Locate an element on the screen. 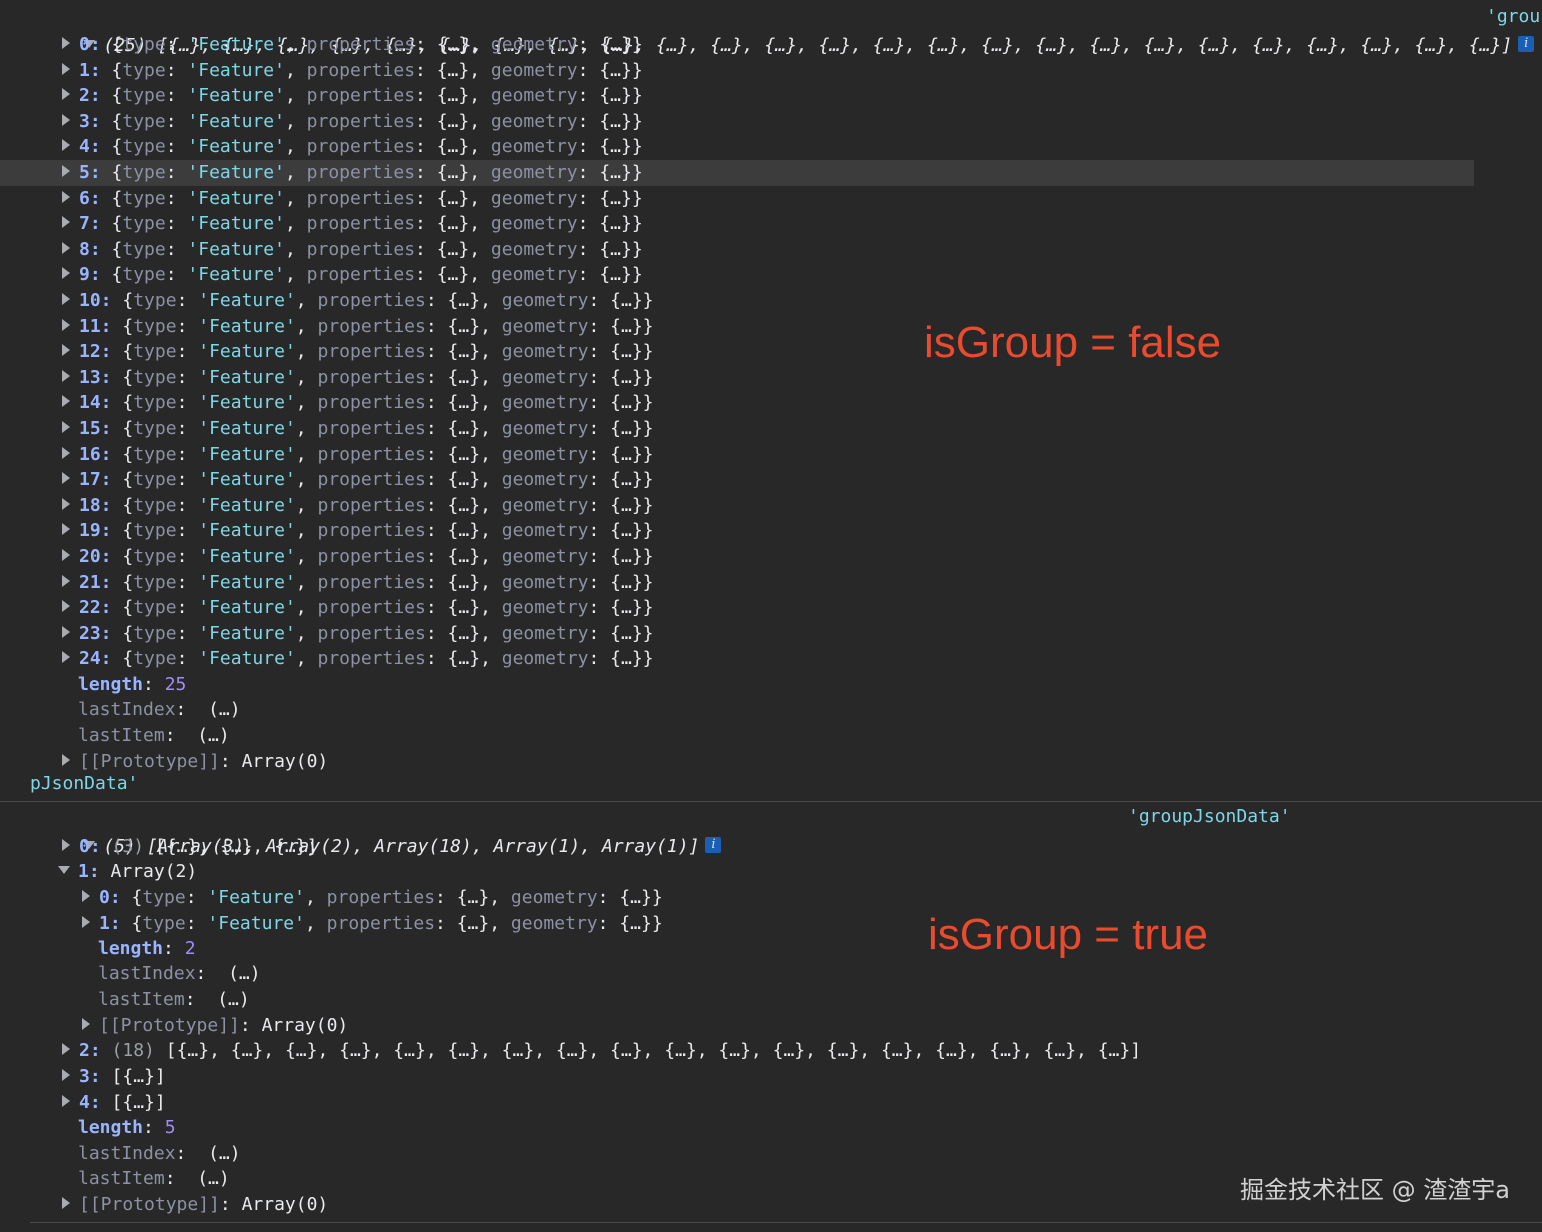 The height and width of the screenshot is (1232, 1542). group-item-row: 0: (3) [{…}, {…}, {…}] is located at coordinates (768, 847).